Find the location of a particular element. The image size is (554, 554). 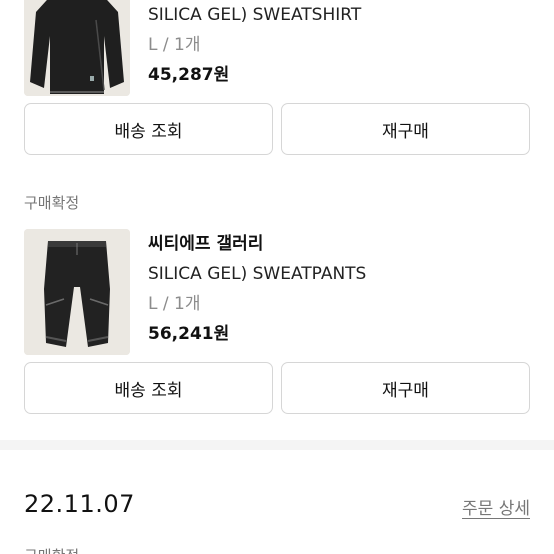

product-thumbnail-sweatshirt is located at coordinates (77, 48).